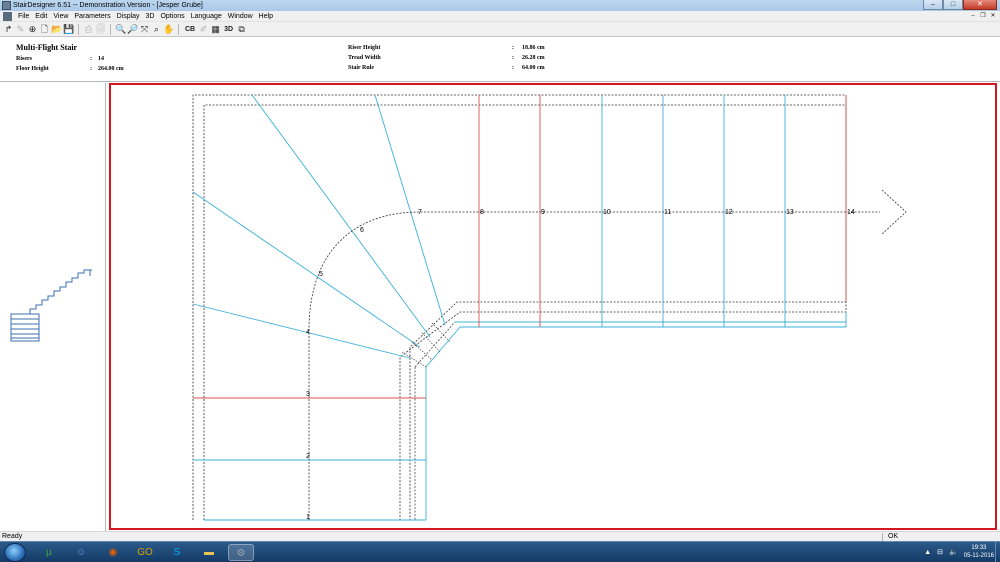 Image resolution: width=1000 pixels, height=562 pixels. I want to click on stairdesigner-icon: ⚙, so click(241, 552).